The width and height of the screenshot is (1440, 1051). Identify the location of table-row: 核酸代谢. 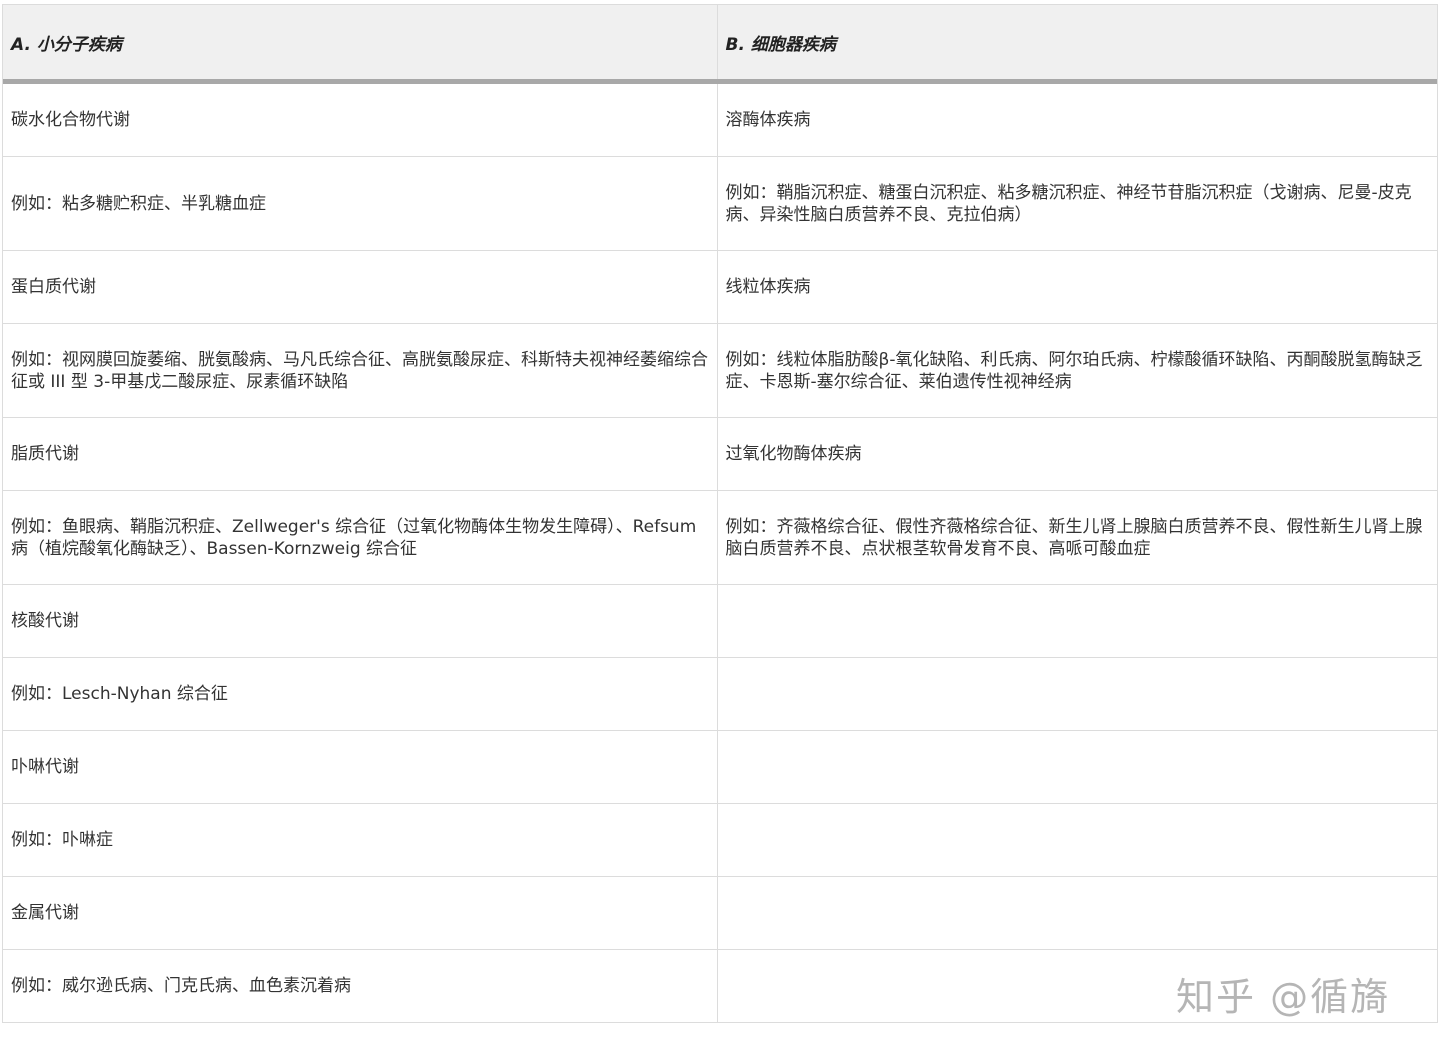
(720, 621).